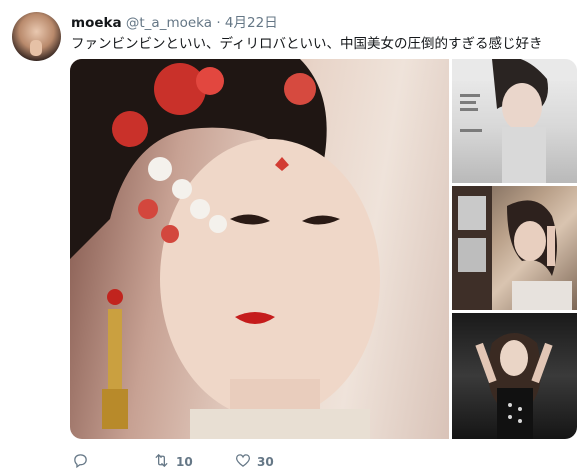 The width and height of the screenshot is (585, 475). I want to click on photo-window-art, so click(512, 248).